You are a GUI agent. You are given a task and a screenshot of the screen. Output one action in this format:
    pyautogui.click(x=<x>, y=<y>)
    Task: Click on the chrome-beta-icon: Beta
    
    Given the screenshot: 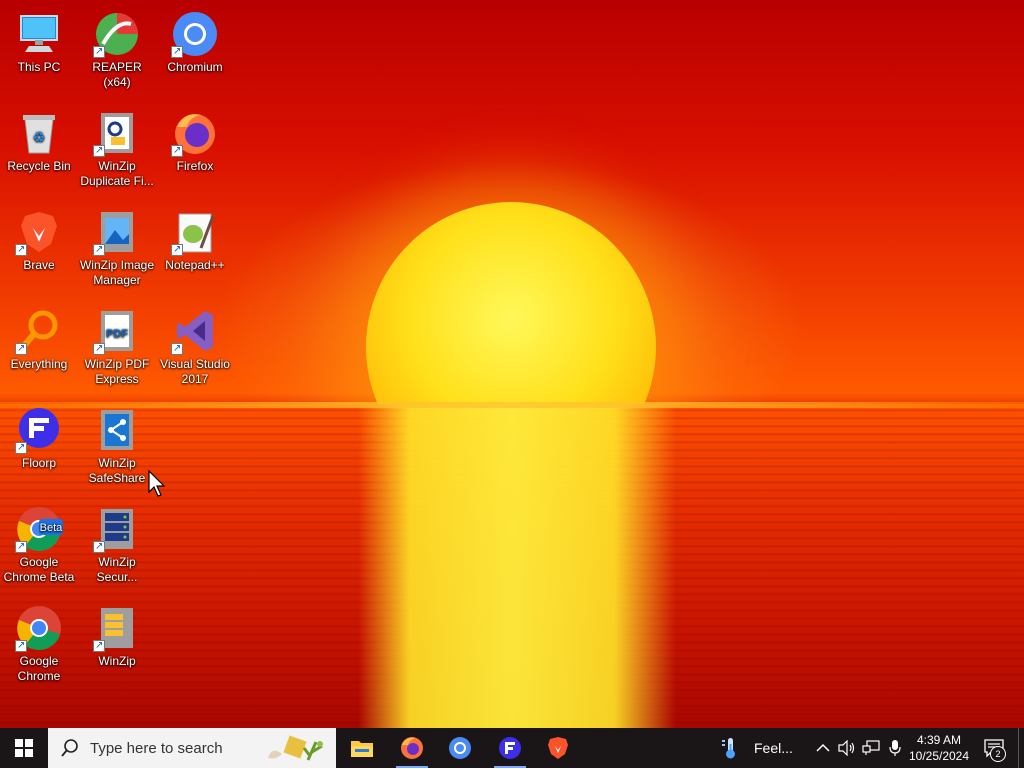 What is the action you would take?
    pyautogui.click(x=39, y=529)
    